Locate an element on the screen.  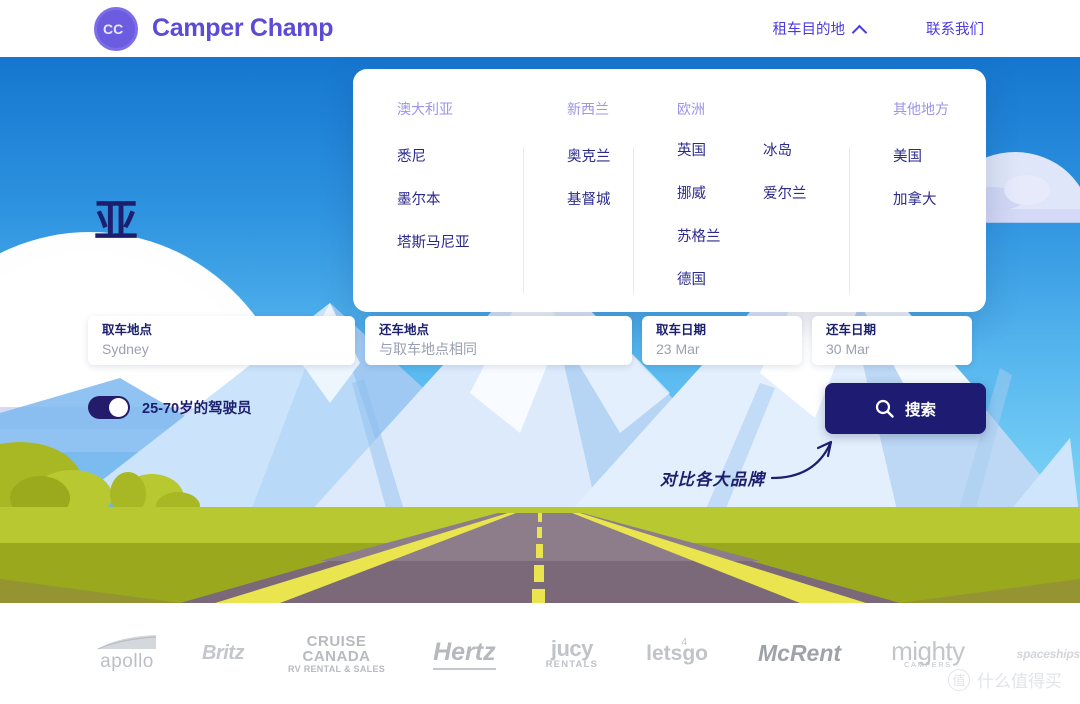
nav-item-destinations-label: 租车目的地 is located at coordinates (809, 30).